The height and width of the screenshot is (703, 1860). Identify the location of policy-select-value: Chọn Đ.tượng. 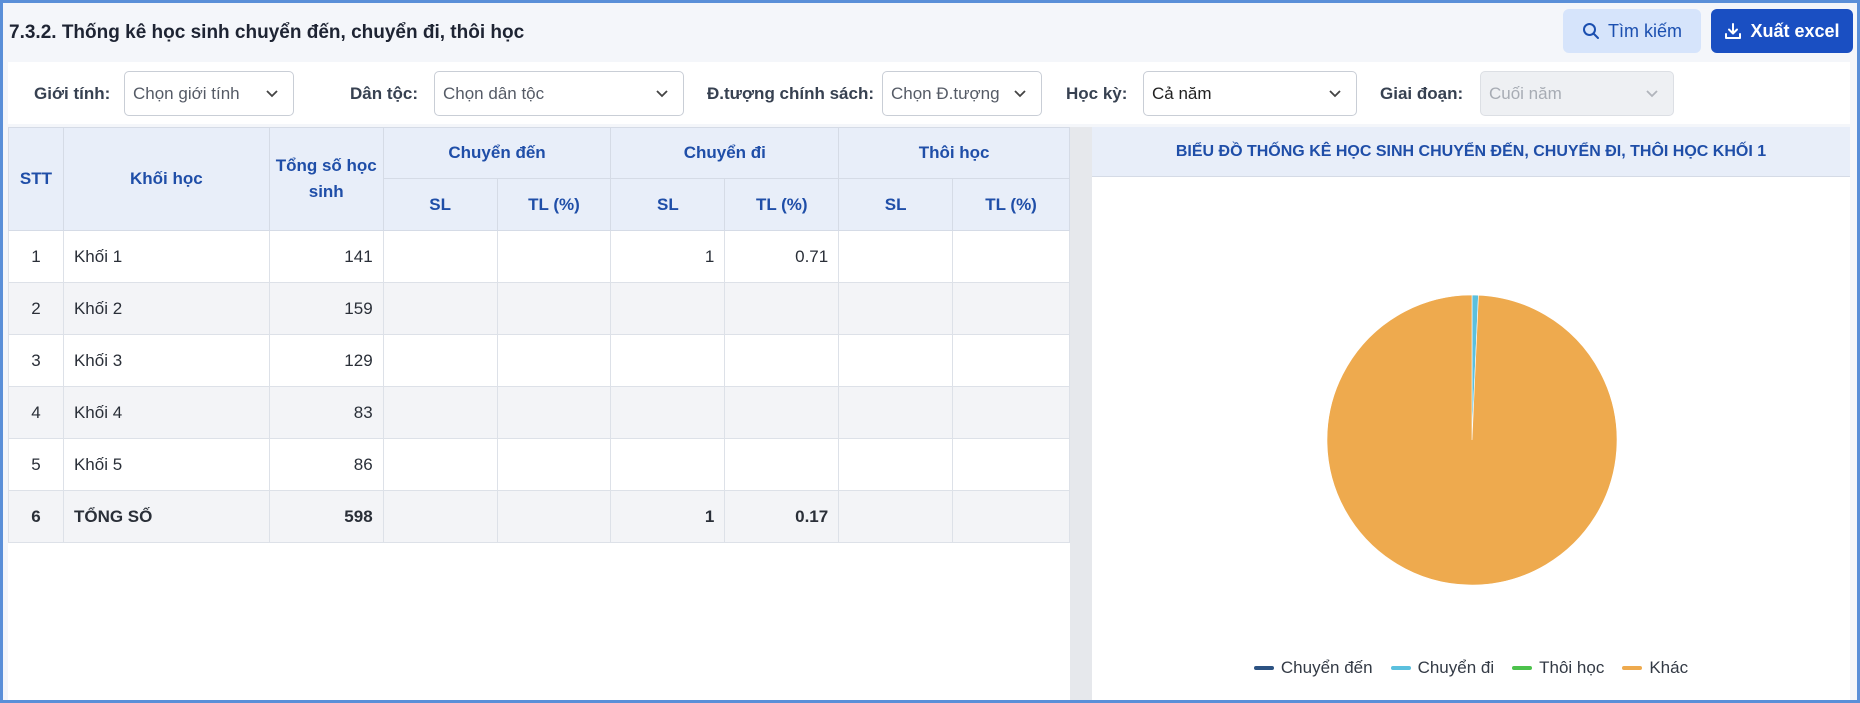
(945, 93).